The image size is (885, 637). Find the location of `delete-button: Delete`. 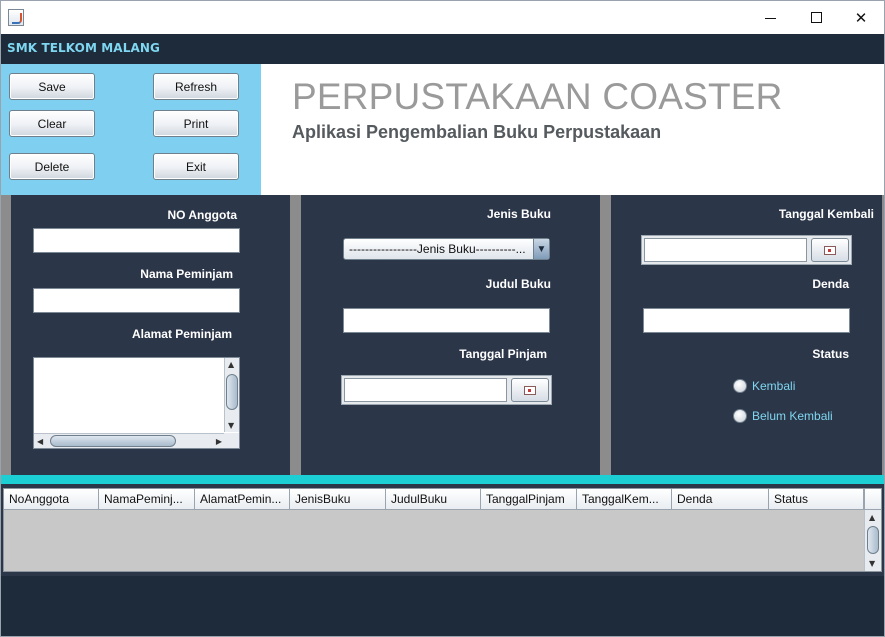

delete-button: Delete is located at coordinates (52, 166).